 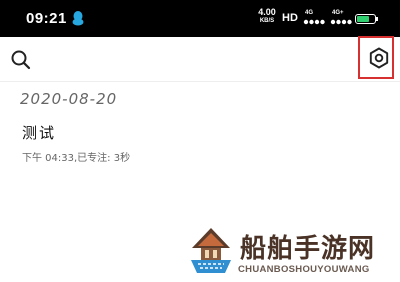 What do you see at coordinates (308, 249) in the screenshot?
I see `watermark-name: 船舶手游网` at bounding box center [308, 249].